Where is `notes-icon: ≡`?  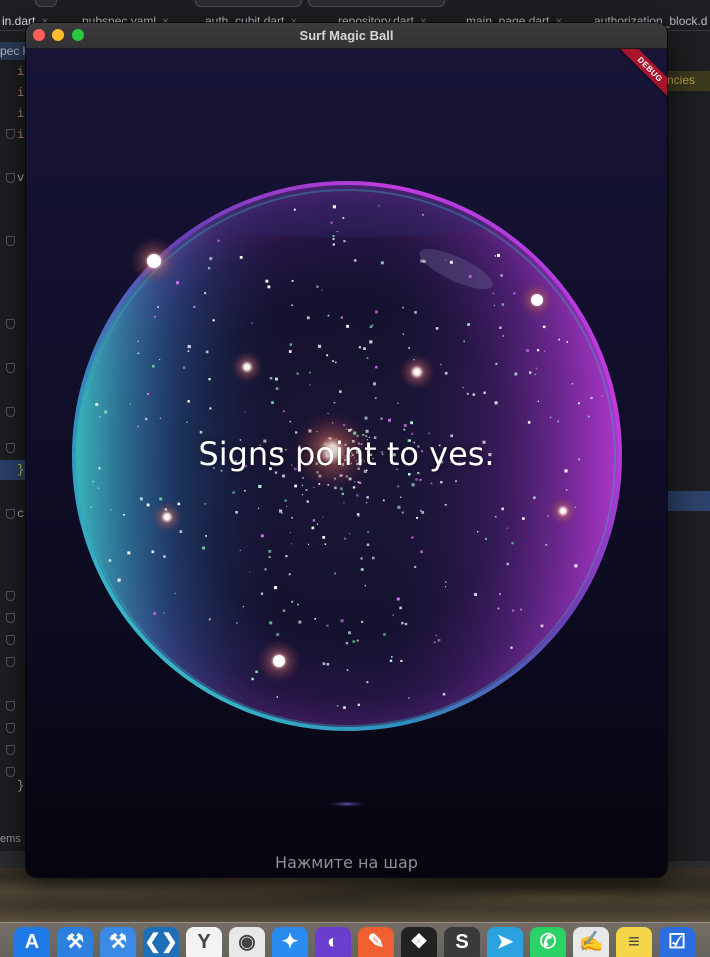
notes-icon: ≡ is located at coordinates (634, 942).